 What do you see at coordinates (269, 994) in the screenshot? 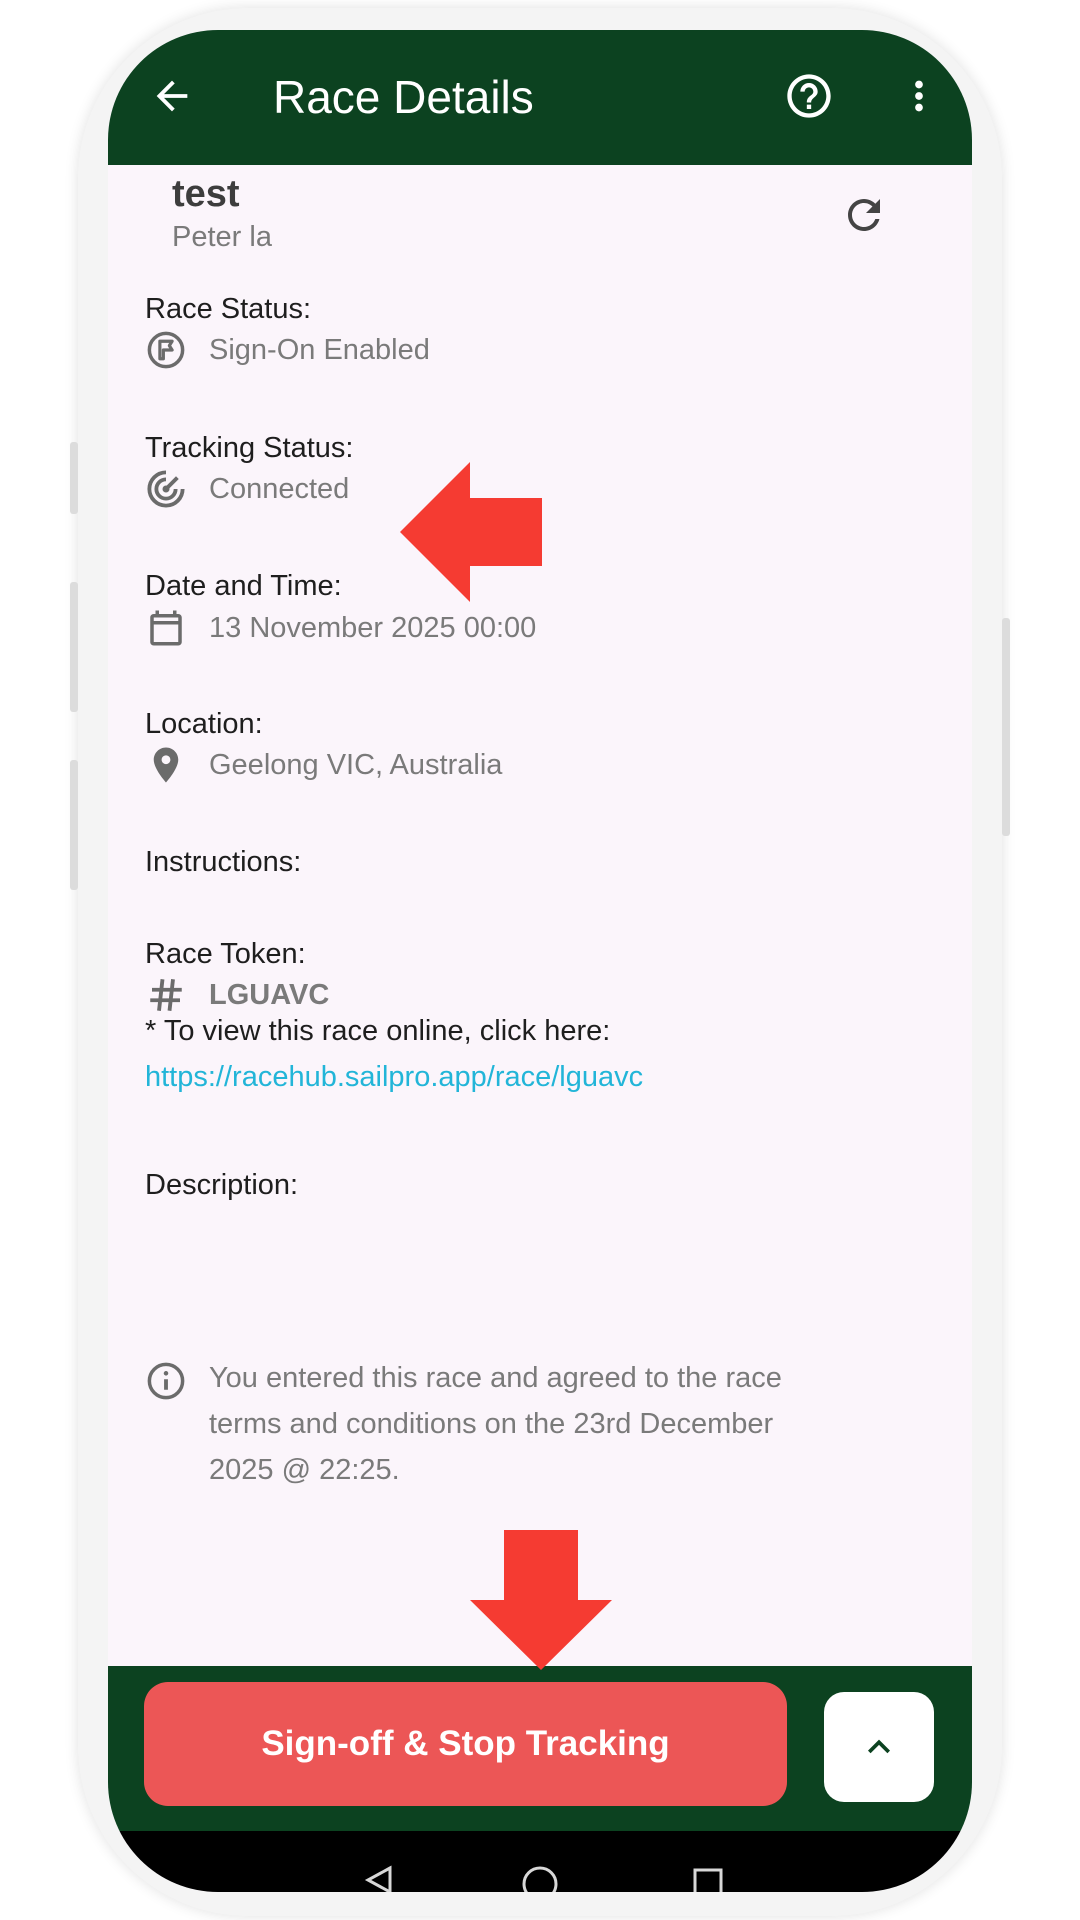
I see `race-token-value: LGUAVC` at bounding box center [269, 994].